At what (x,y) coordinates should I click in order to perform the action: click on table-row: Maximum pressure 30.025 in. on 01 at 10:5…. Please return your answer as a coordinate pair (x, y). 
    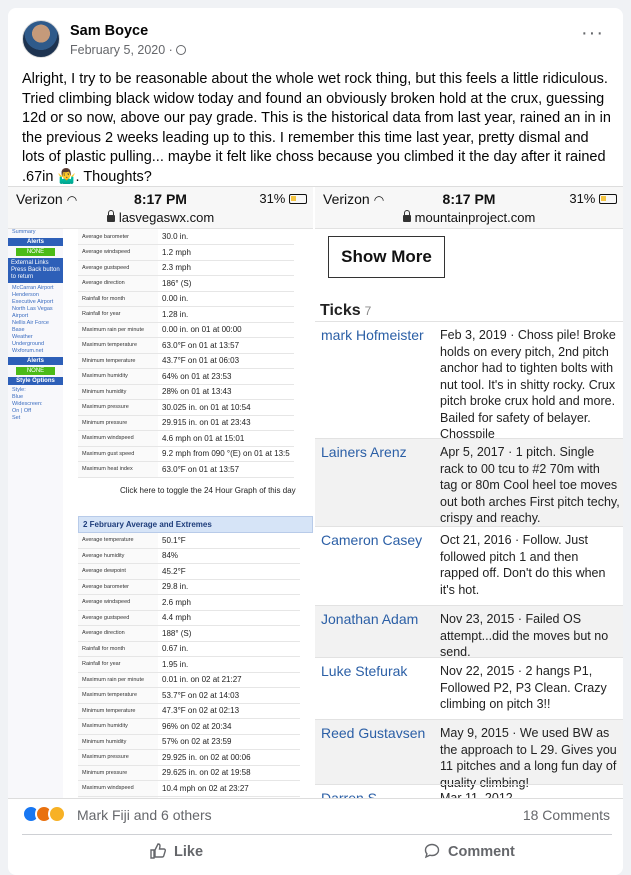
    Looking at the image, I should click on (186, 407).